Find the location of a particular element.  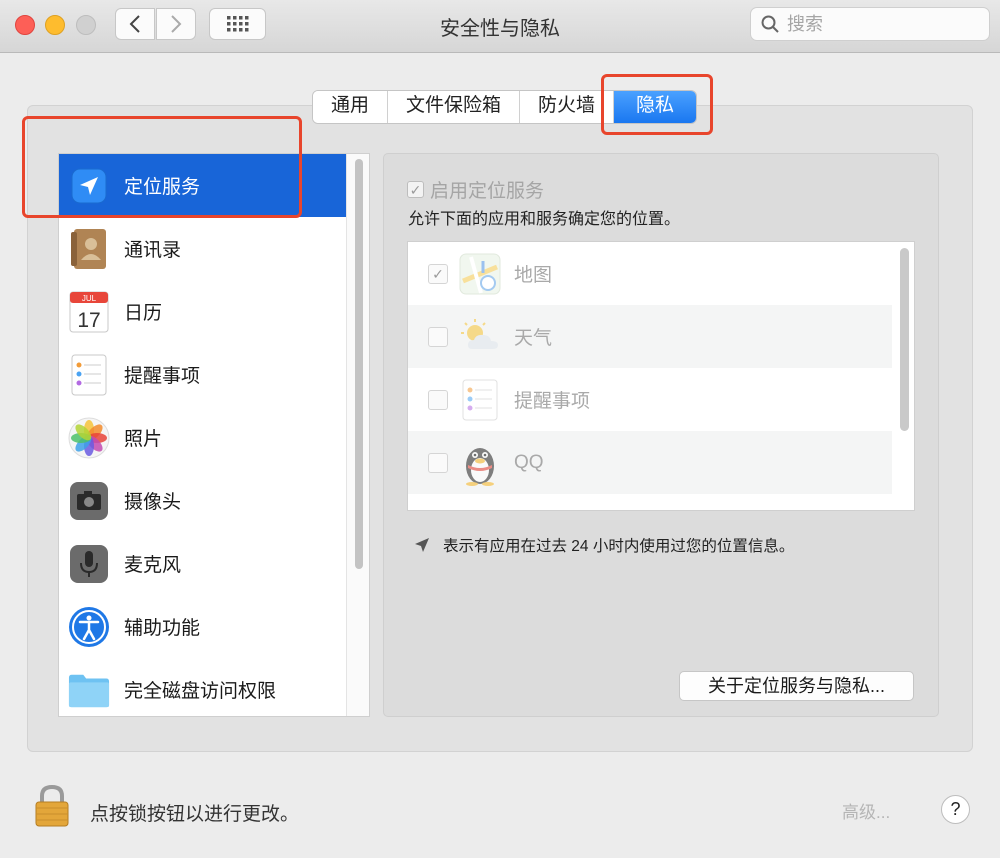

tab-filevault: 文件保险箱 is located at coordinates (454, 107).